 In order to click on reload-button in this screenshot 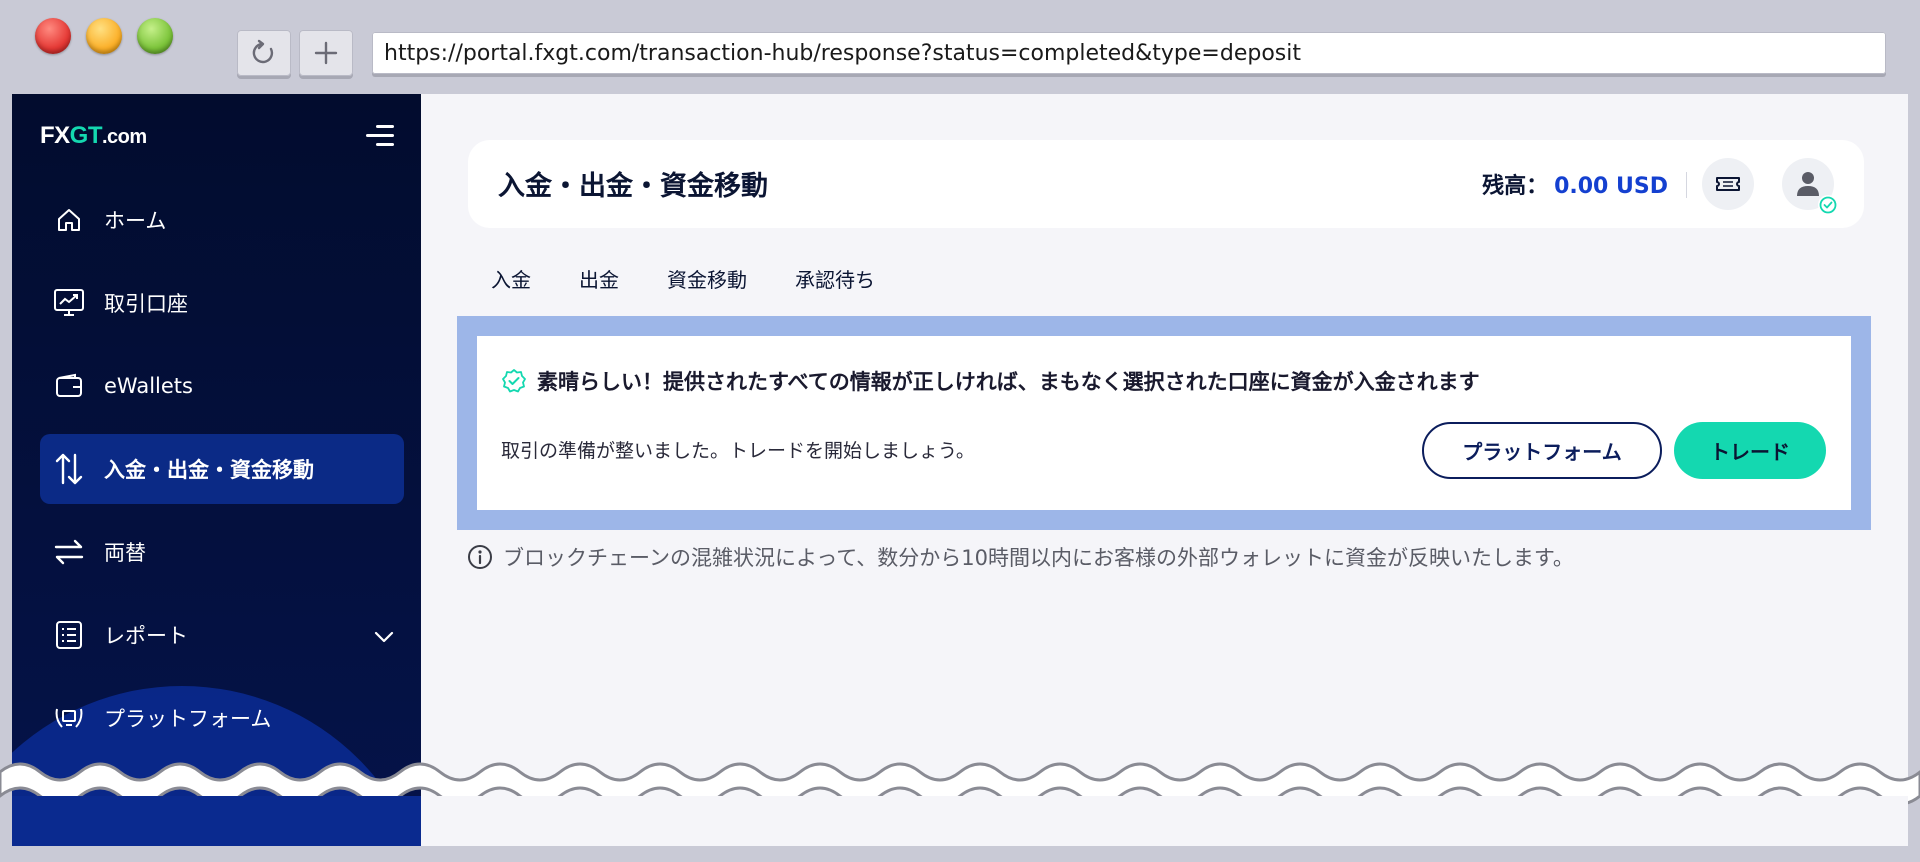, I will do `click(264, 53)`.